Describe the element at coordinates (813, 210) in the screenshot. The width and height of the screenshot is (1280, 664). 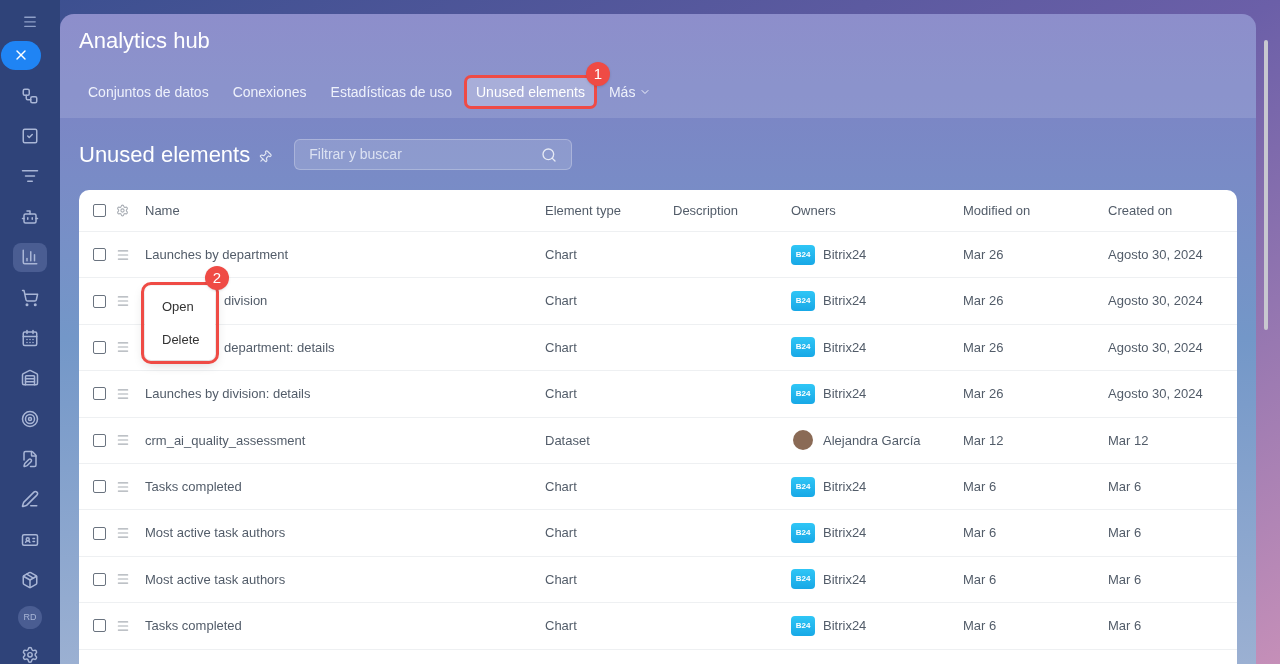
I see `column-header: Owners` at that location.